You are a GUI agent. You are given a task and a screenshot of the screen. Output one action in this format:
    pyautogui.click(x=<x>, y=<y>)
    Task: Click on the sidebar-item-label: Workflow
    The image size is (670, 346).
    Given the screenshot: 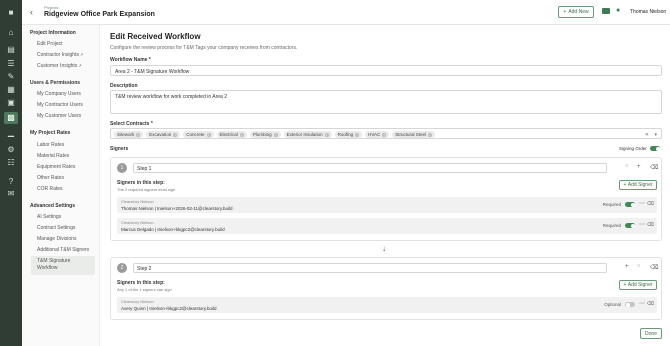 What is the action you would take?
    pyautogui.click(x=47, y=268)
    